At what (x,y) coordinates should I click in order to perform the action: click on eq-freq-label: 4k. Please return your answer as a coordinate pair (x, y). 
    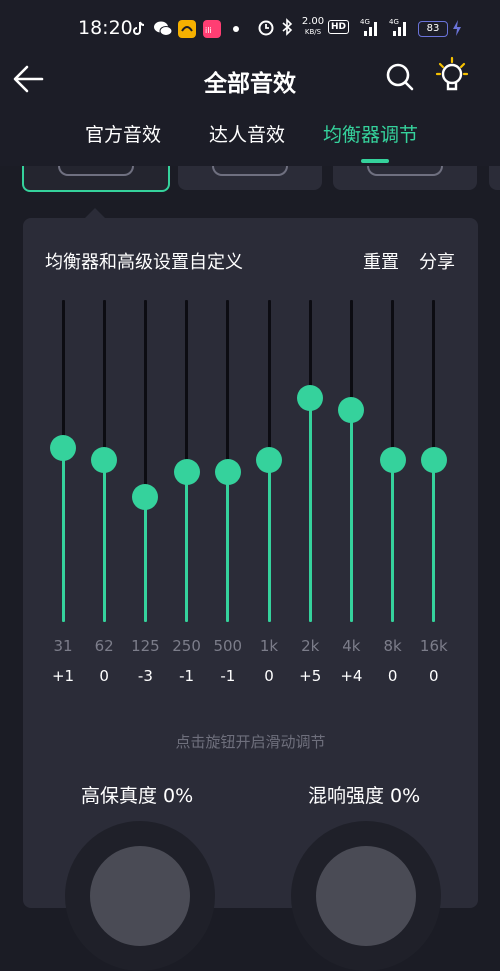
    Looking at the image, I should click on (351, 646).